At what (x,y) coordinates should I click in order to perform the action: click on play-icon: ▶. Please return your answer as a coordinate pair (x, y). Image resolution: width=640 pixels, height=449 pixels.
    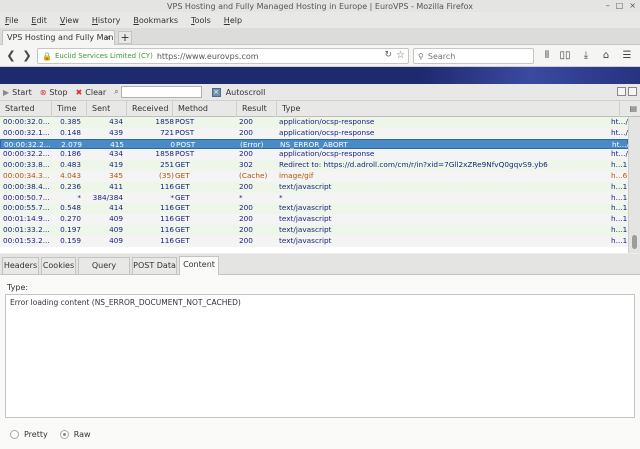
    Looking at the image, I should click on (6, 92).